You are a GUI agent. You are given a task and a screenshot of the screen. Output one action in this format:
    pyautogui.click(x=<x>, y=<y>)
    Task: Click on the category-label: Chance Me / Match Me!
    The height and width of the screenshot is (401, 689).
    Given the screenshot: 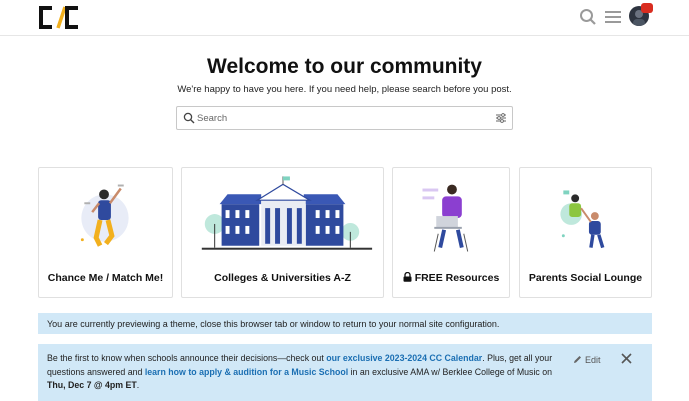 What is the action you would take?
    pyautogui.click(x=105, y=278)
    